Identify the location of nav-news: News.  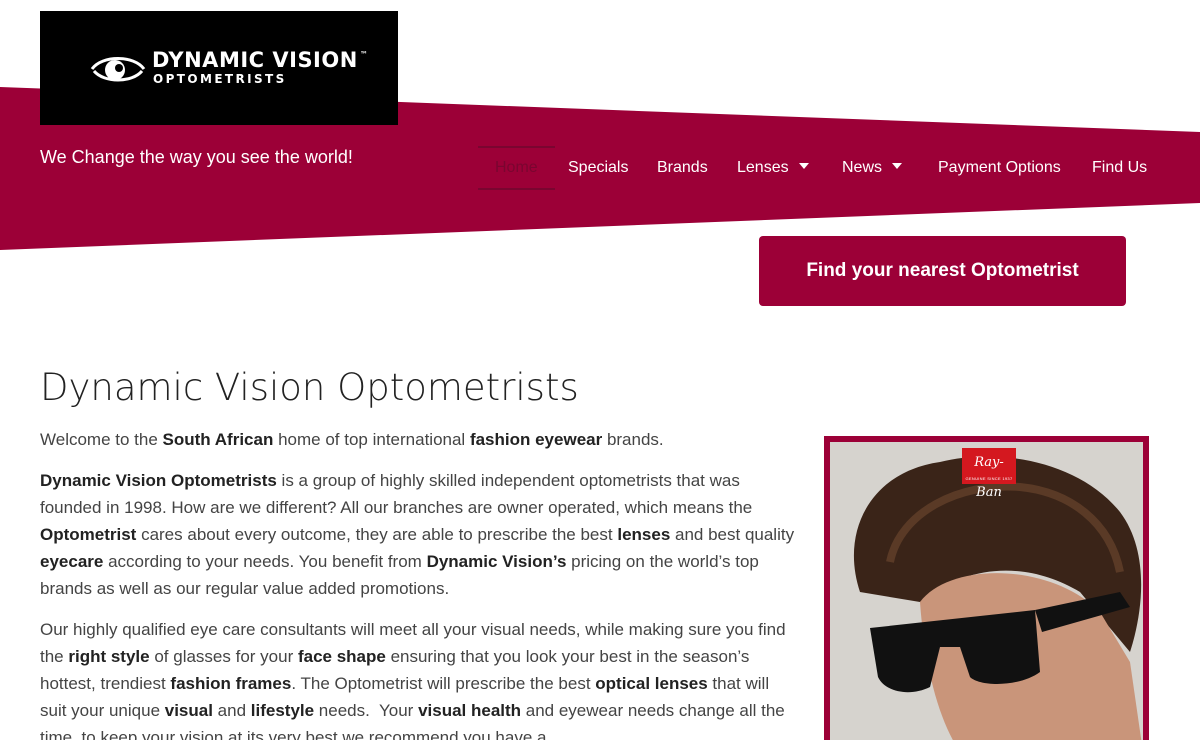
(872, 168).